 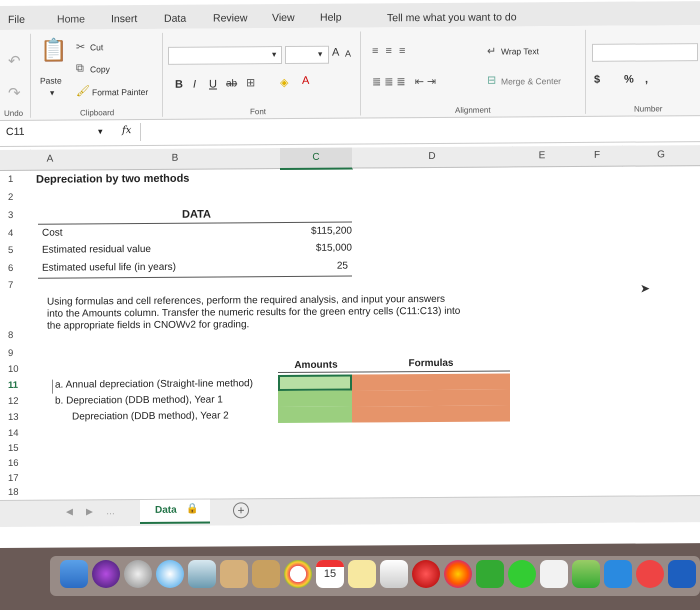 I want to click on merge-center-button: Merge & Center, so click(x=531, y=81).